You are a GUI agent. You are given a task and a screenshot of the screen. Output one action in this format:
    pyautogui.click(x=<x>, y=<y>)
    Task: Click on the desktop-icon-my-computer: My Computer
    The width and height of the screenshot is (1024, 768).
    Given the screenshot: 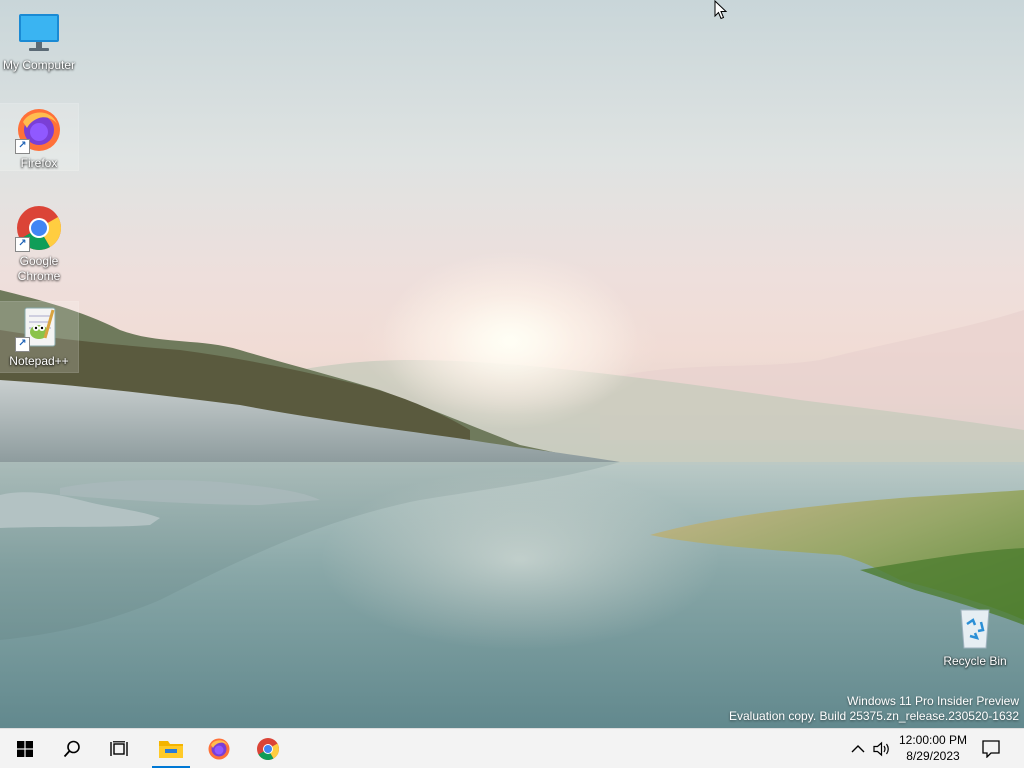 What is the action you would take?
    pyautogui.click(x=39, y=39)
    